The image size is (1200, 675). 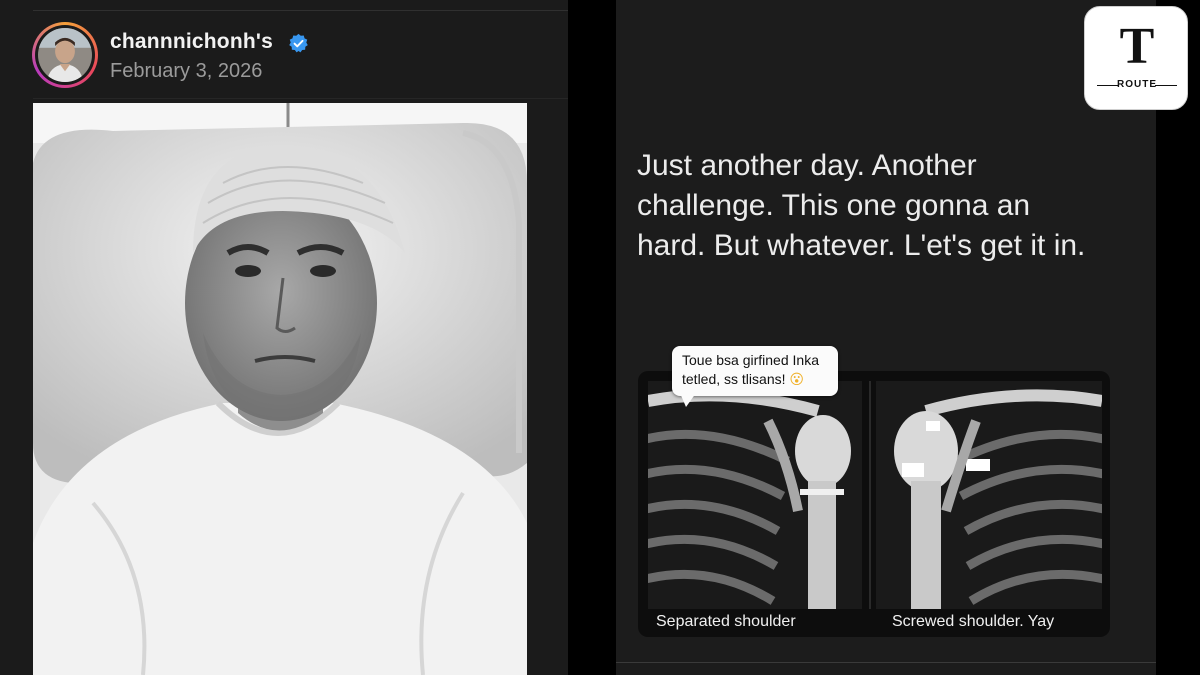 What do you see at coordinates (688, 400) in the screenshot?
I see `bubble-tail` at bounding box center [688, 400].